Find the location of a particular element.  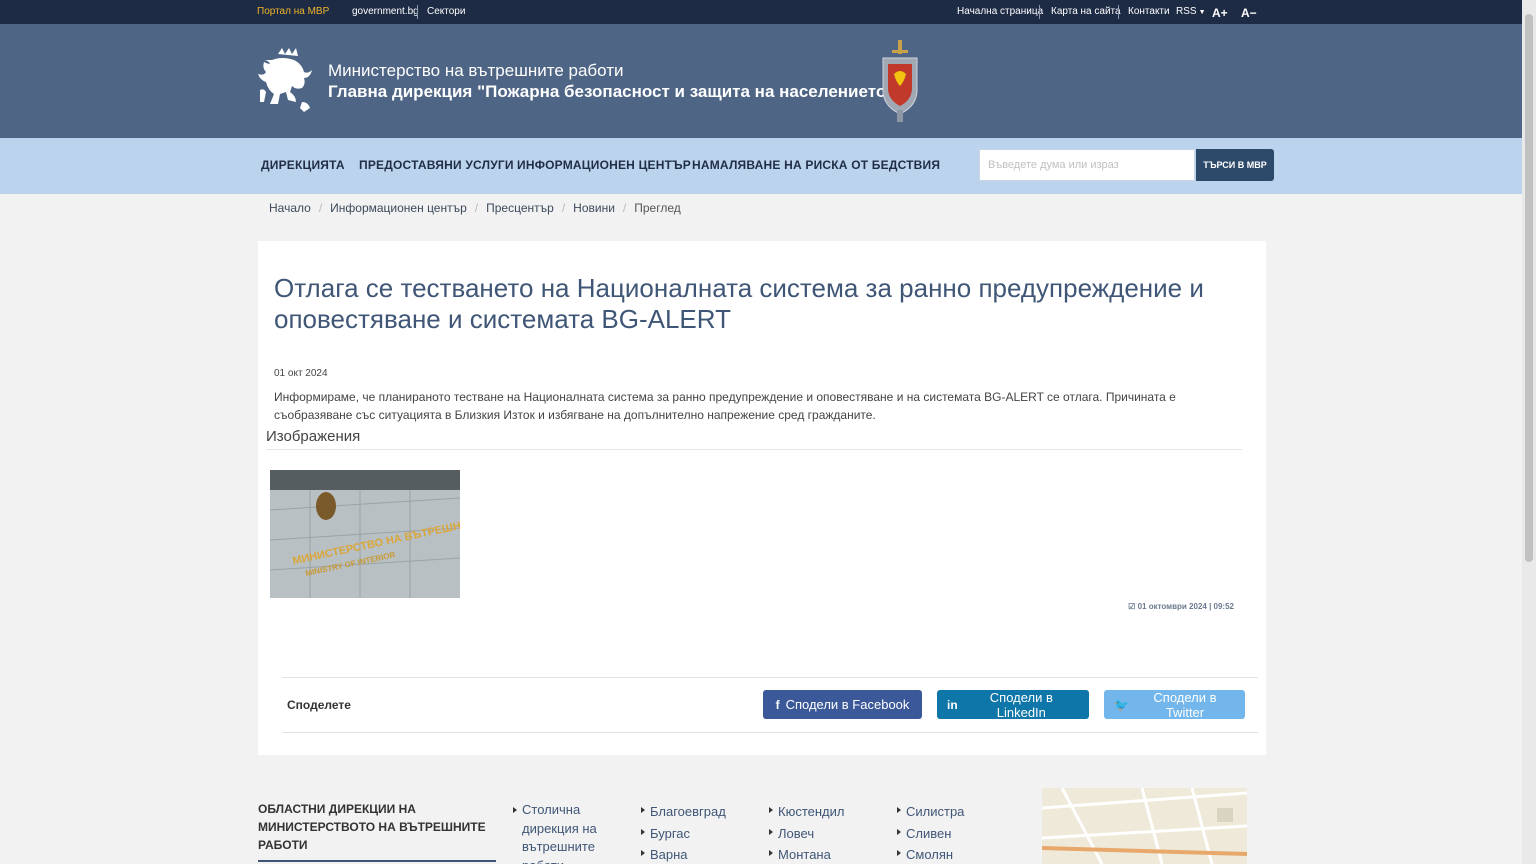

images-heading: Изображения is located at coordinates (313, 436).